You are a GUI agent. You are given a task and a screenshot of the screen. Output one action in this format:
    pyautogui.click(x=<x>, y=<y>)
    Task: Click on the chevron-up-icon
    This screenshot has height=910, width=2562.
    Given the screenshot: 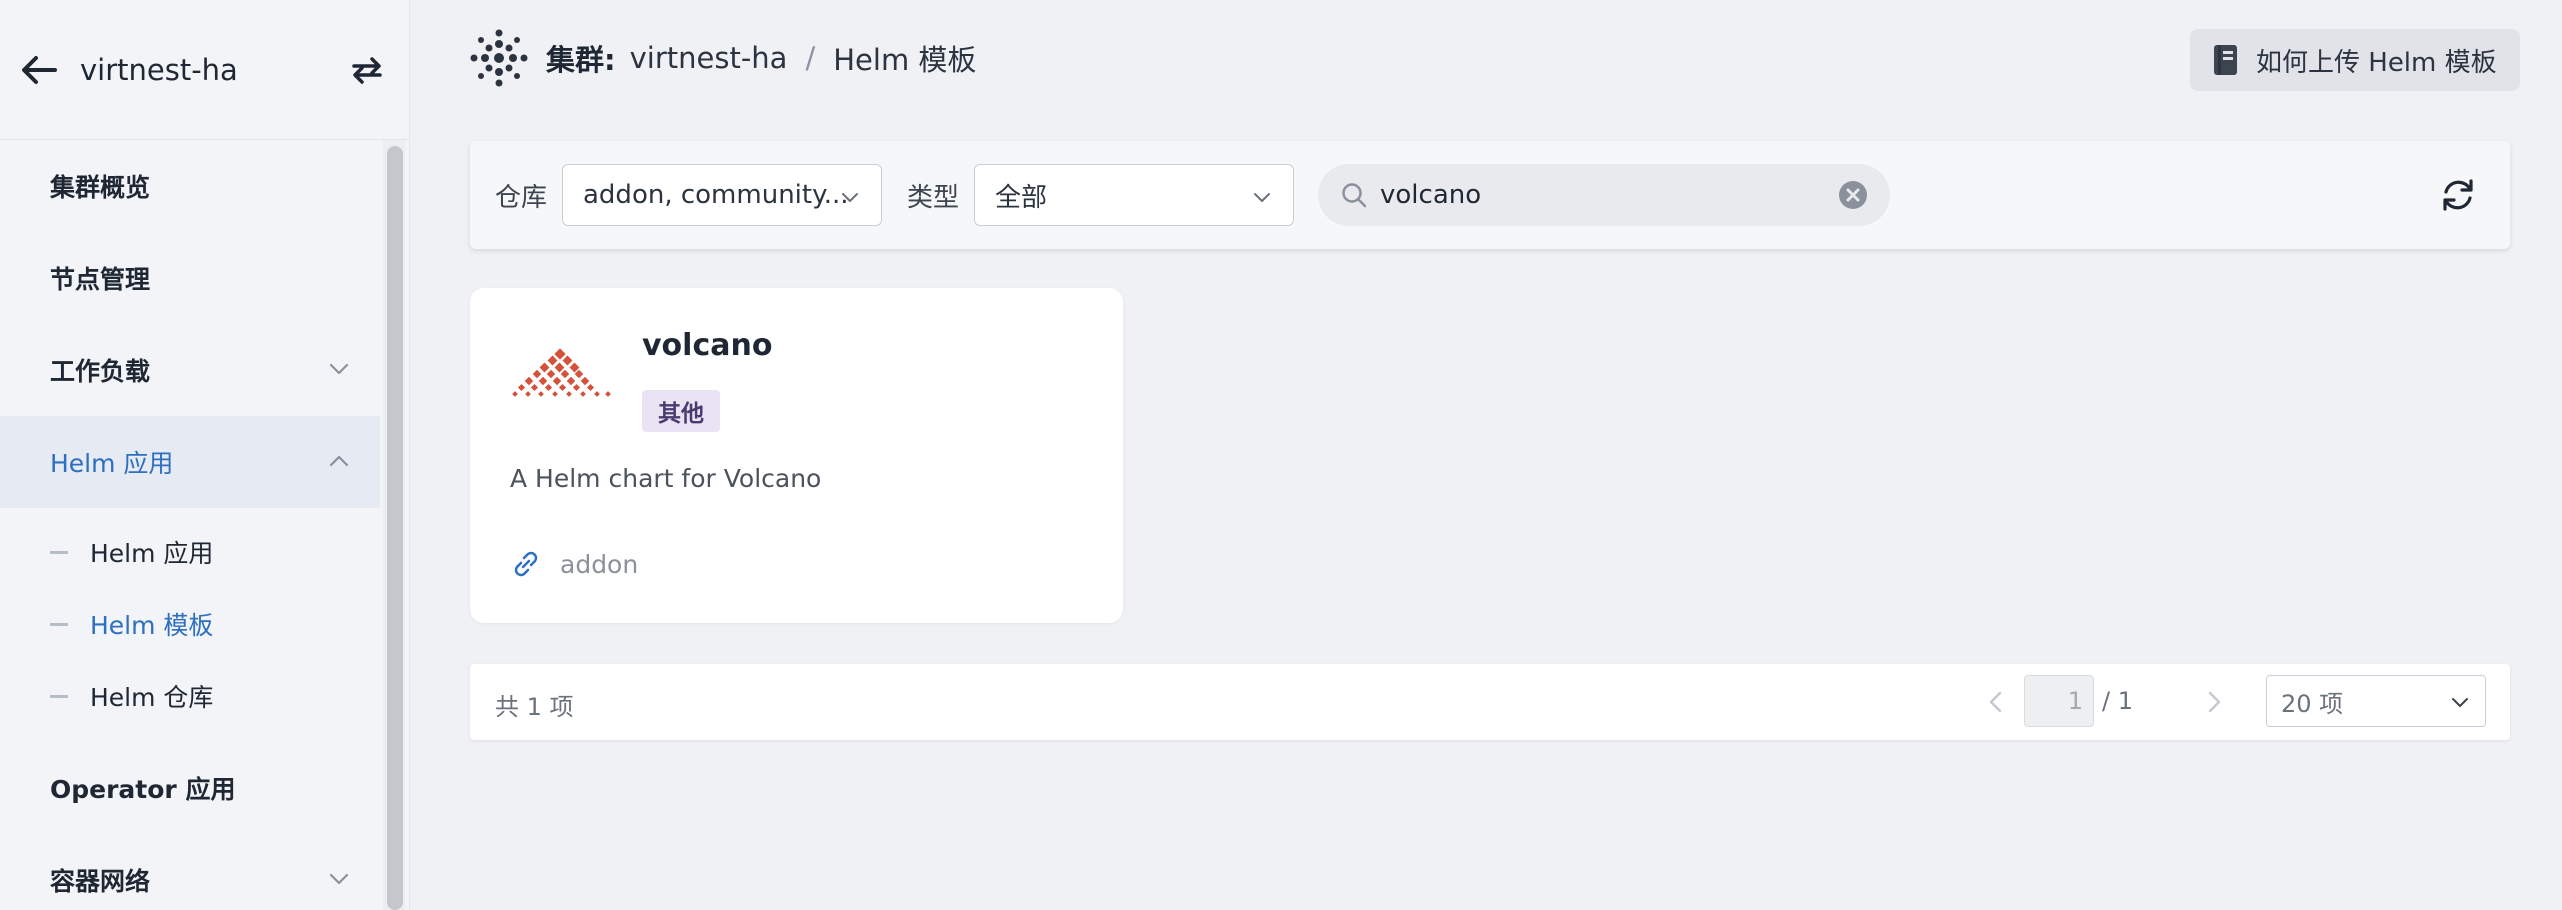 What is the action you would take?
    pyautogui.click(x=339, y=461)
    